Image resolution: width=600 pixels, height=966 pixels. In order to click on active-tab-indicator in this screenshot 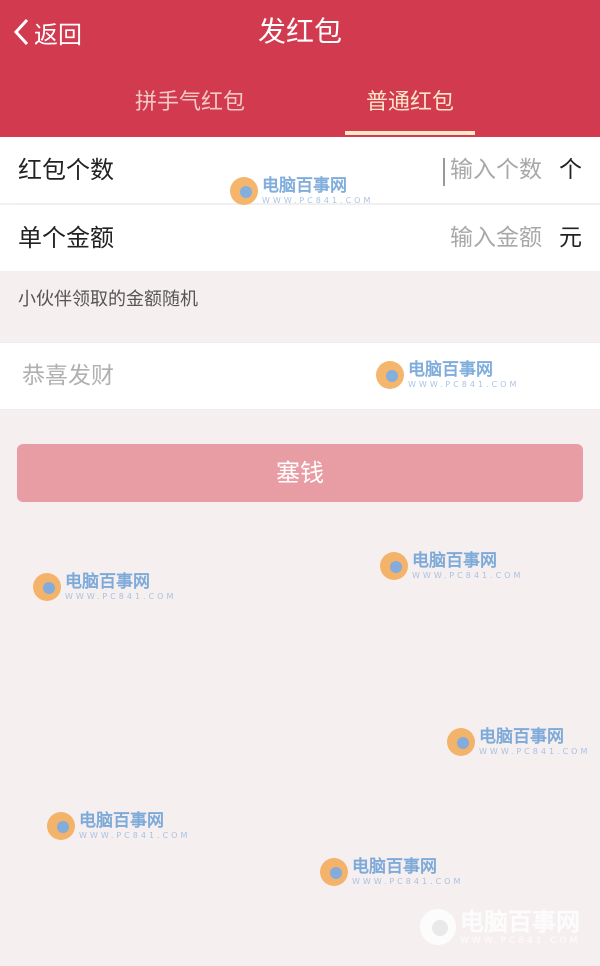, I will do `click(410, 133)`.